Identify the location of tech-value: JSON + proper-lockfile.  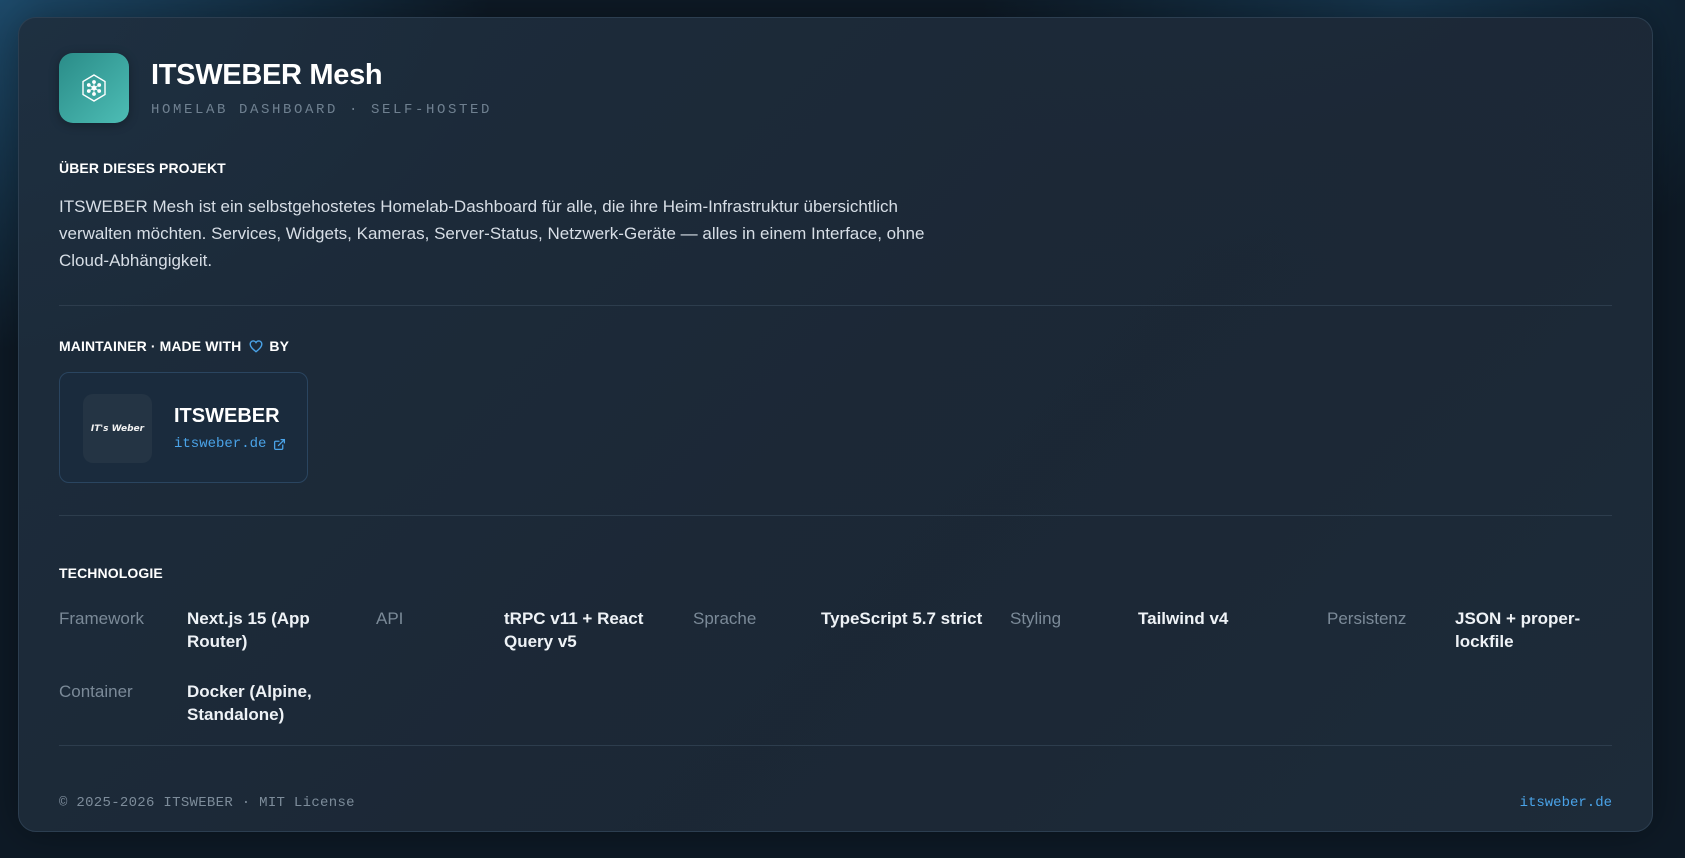
(1518, 630).